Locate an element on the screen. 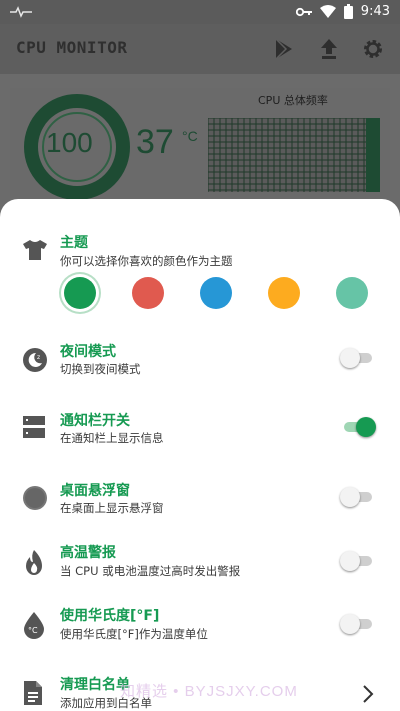  fahrenheit-row: °C 使用华氏度[°F] 使用华氏度[°F]作为温度单位 is located at coordinates (200, 635).